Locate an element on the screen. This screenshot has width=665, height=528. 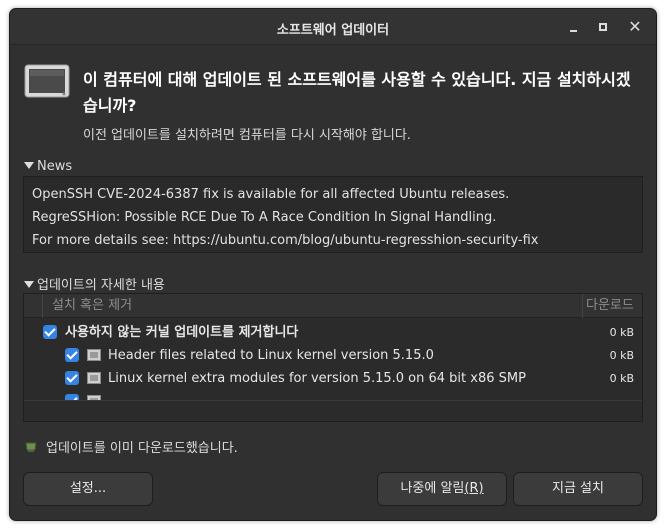
maximize-button is located at coordinates (603, 27).